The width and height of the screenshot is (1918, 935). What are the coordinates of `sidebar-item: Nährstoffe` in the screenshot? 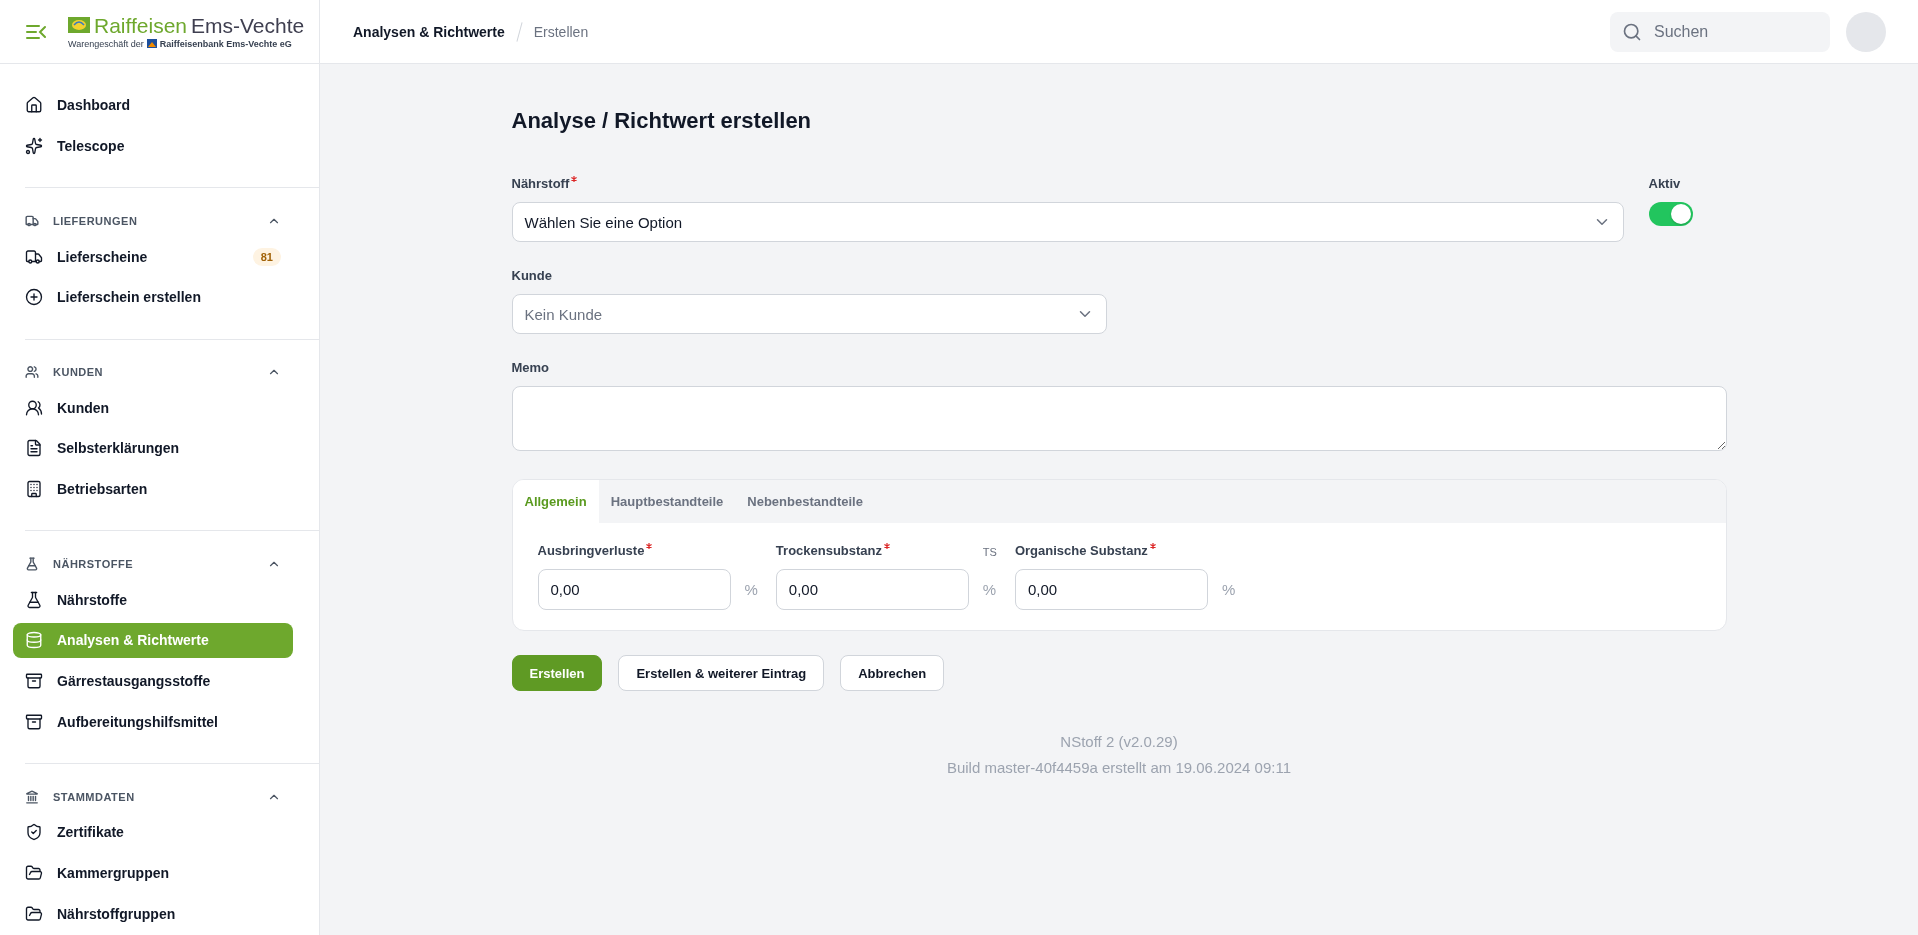 It's located at (153, 600).